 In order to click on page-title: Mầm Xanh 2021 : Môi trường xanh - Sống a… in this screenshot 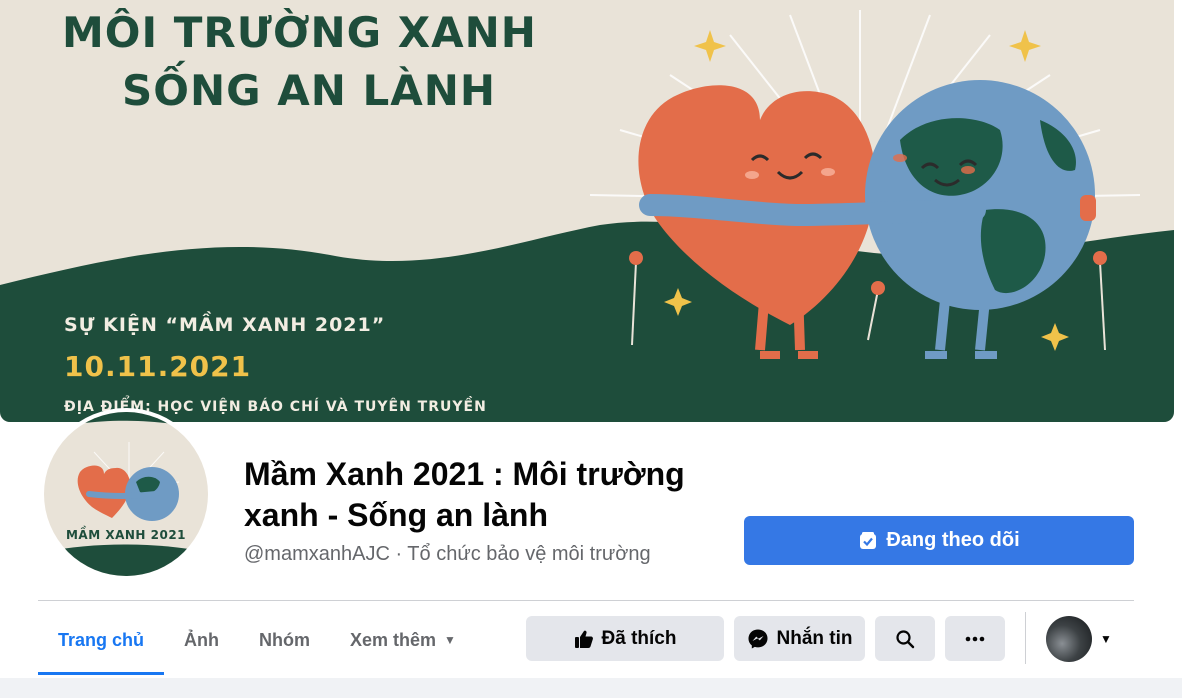, I will do `click(464, 494)`.